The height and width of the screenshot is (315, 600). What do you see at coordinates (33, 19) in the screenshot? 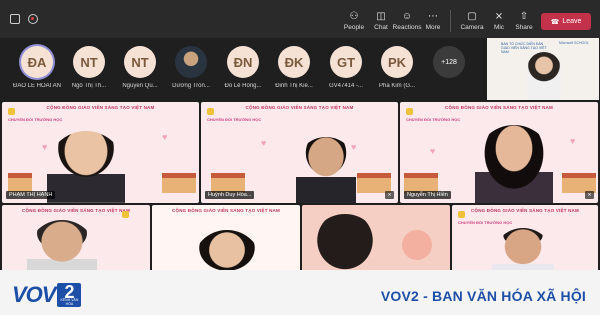
I see `recording-icon` at bounding box center [33, 19].